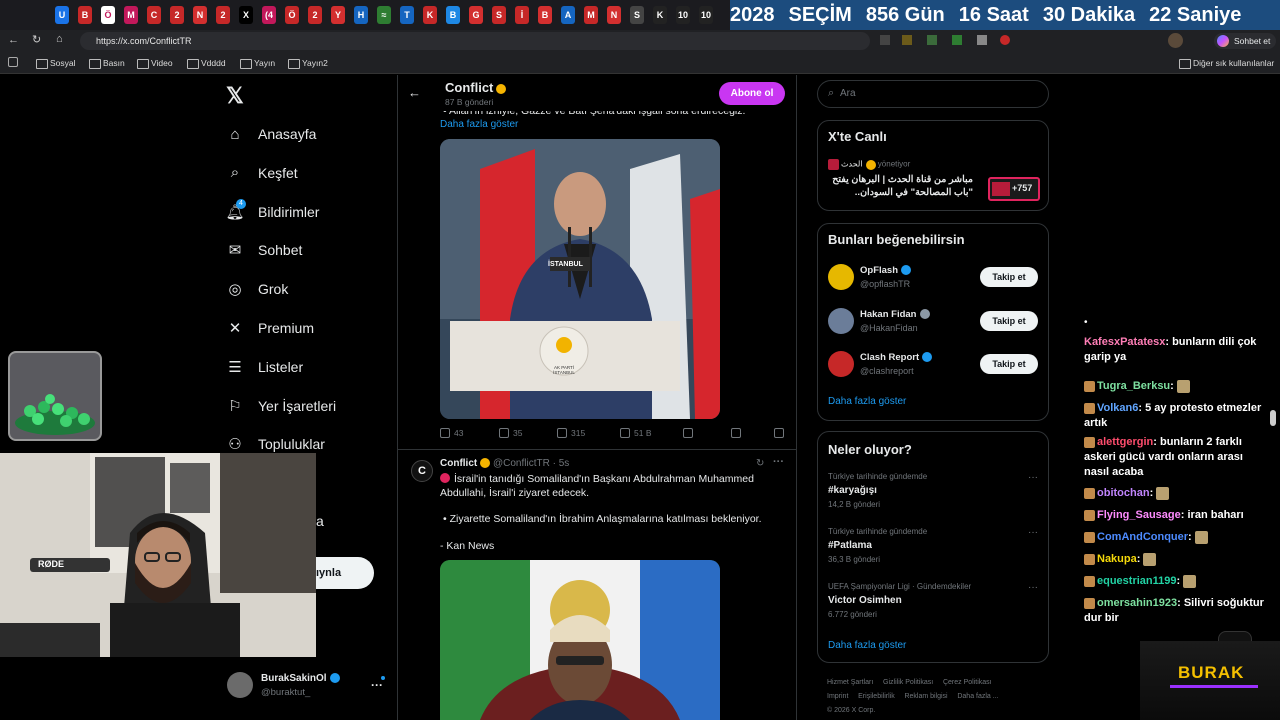 Image resolution: width=1280 pixels, height=720 pixels. I want to click on bookmark-folder: Yayın2, so click(308, 63).